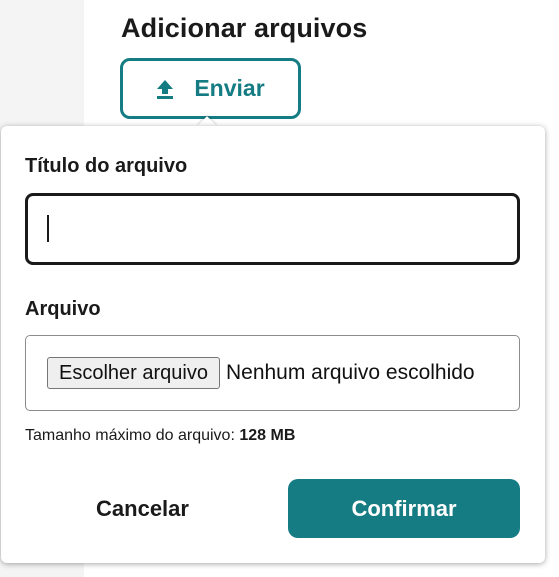 The image size is (559, 577). What do you see at coordinates (244, 28) in the screenshot?
I see `section-heading: Adicionar arquivos` at bounding box center [244, 28].